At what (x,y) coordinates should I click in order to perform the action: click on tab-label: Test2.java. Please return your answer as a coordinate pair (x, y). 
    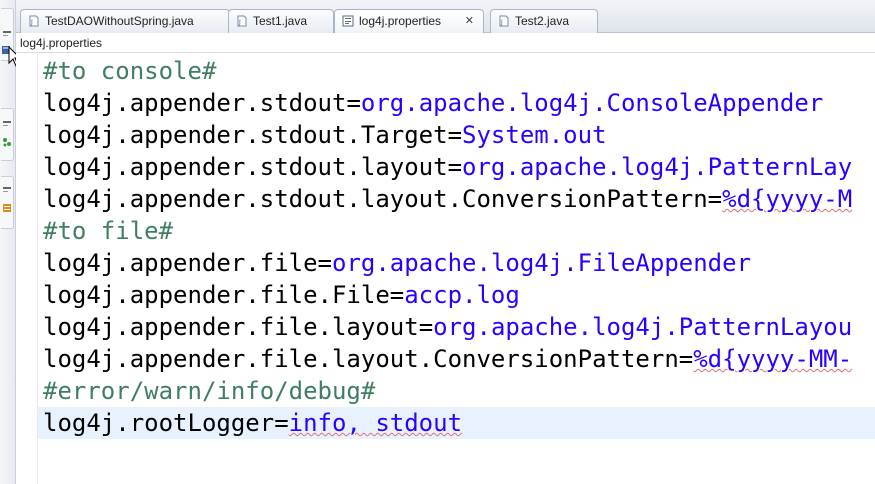
    Looking at the image, I should click on (542, 21).